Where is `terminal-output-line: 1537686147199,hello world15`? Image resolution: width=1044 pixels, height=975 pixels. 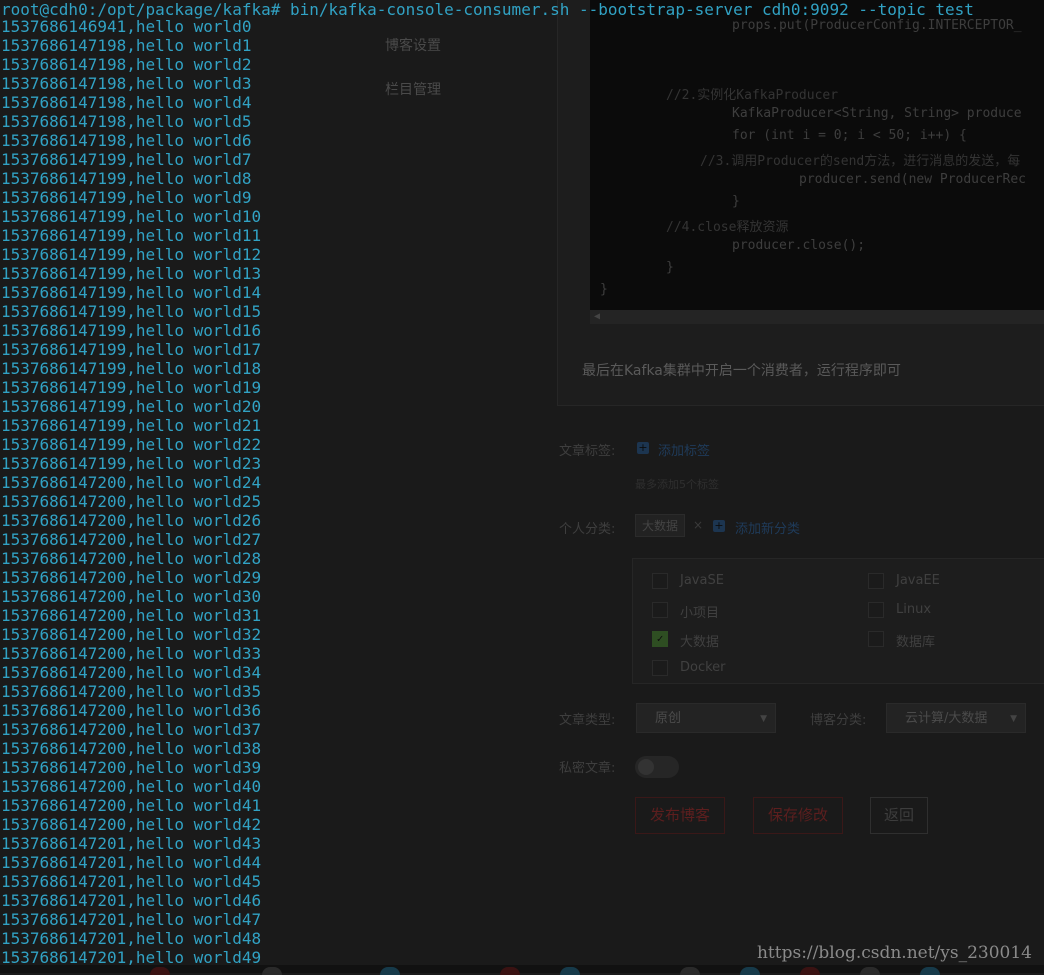
terminal-output-line: 1537686147199,hello world15 is located at coordinates (131, 311).